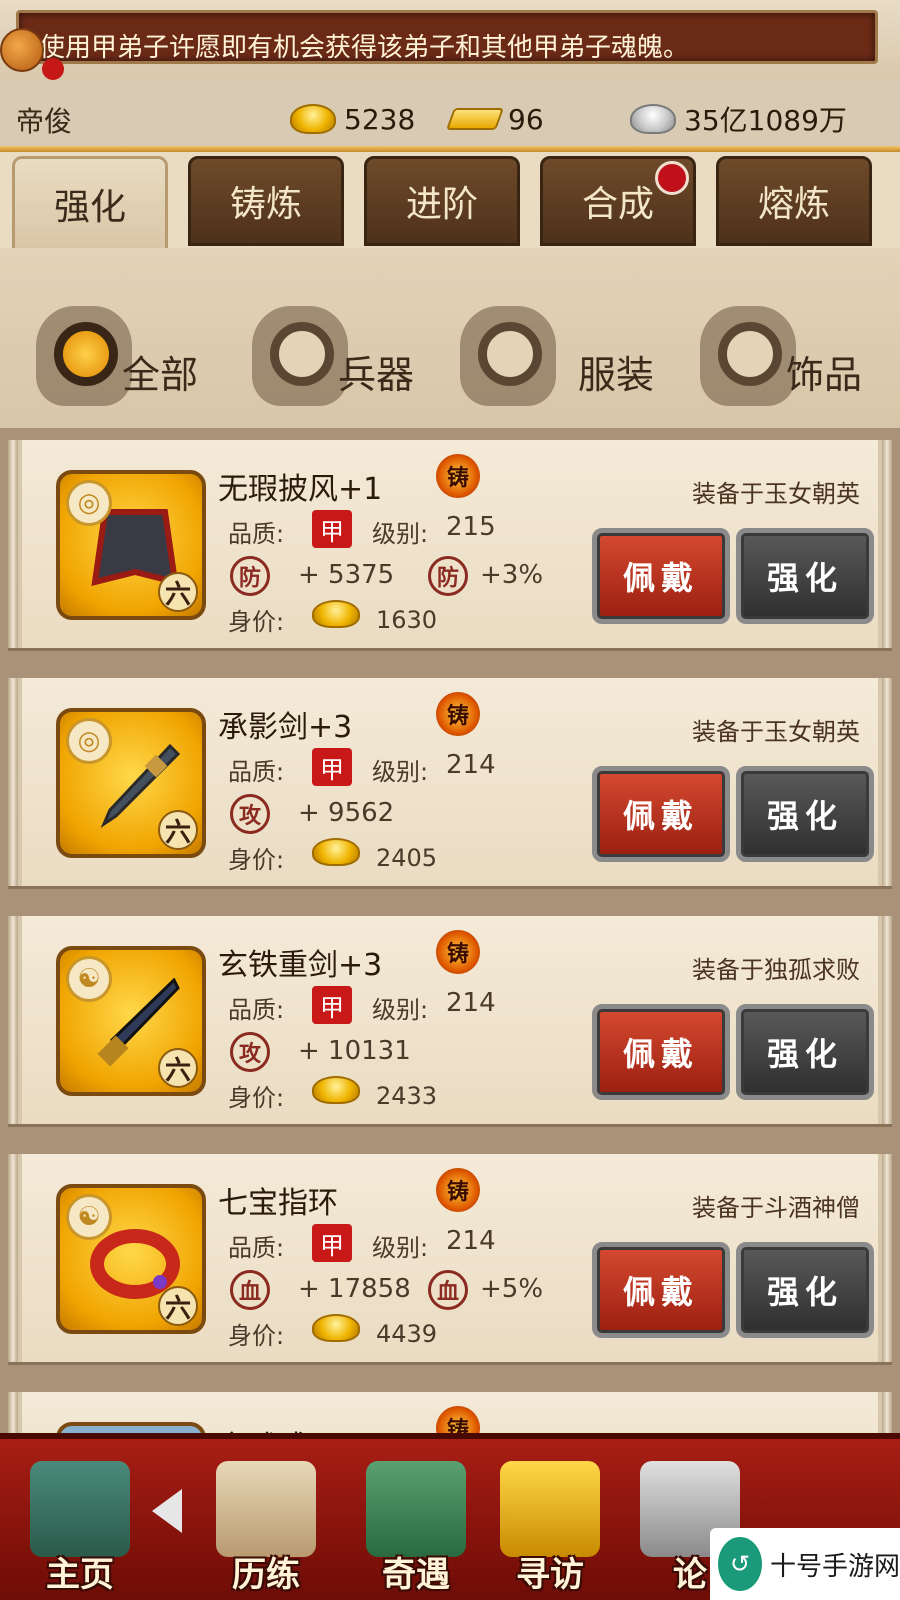 This screenshot has width=900, height=1600. What do you see at coordinates (776, 1208) in the screenshot?
I see `equipped-by: 装备于斗酒神僧` at bounding box center [776, 1208].